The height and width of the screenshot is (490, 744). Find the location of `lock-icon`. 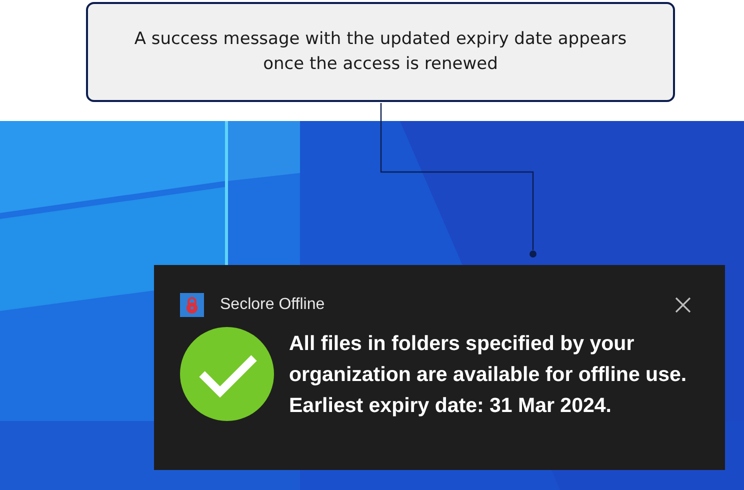

lock-icon is located at coordinates (192, 305).